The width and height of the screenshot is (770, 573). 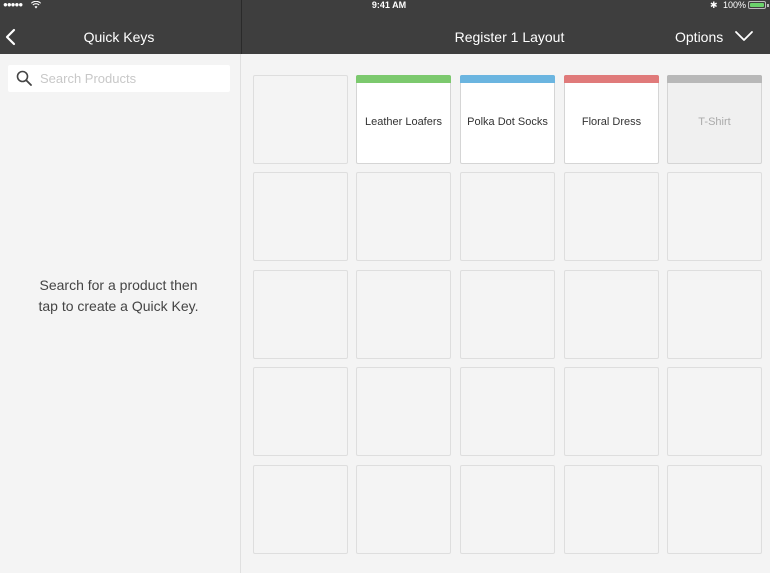 What do you see at coordinates (118, 306) in the screenshot?
I see `hint-line-2: tap to create a Quick Key.` at bounding box center [118, 306].